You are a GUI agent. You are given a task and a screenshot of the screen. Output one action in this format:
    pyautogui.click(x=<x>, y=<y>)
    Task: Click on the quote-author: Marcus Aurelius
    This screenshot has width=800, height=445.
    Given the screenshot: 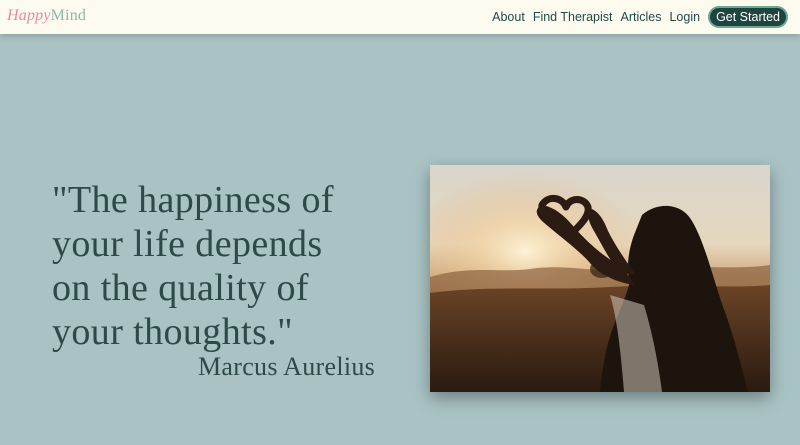 What is the action you would take?
    pyautogui.click(x=287, y=366)
    